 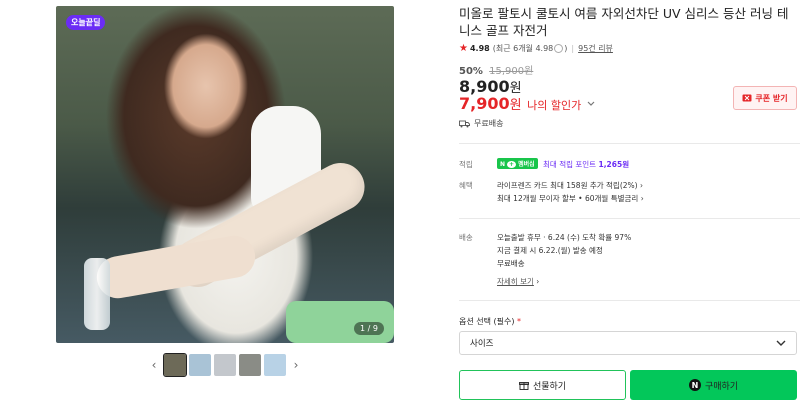 I want to click on rating-recent-close: ), so click(x=566, y=48).